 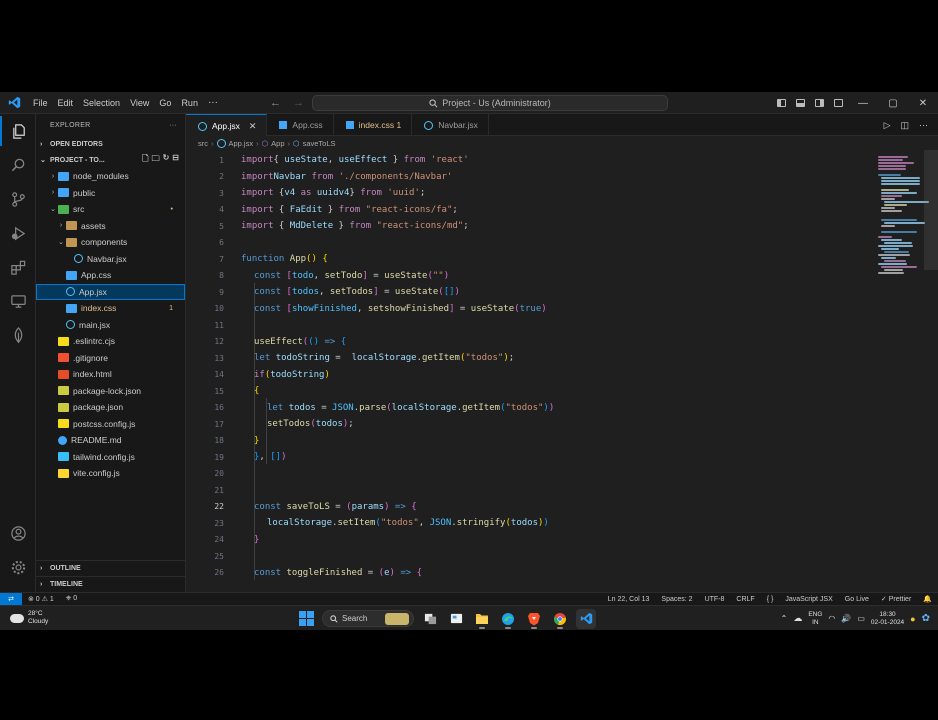 I want to click on toggle-primary-sidebar-icon, so click(x=781, y=103).